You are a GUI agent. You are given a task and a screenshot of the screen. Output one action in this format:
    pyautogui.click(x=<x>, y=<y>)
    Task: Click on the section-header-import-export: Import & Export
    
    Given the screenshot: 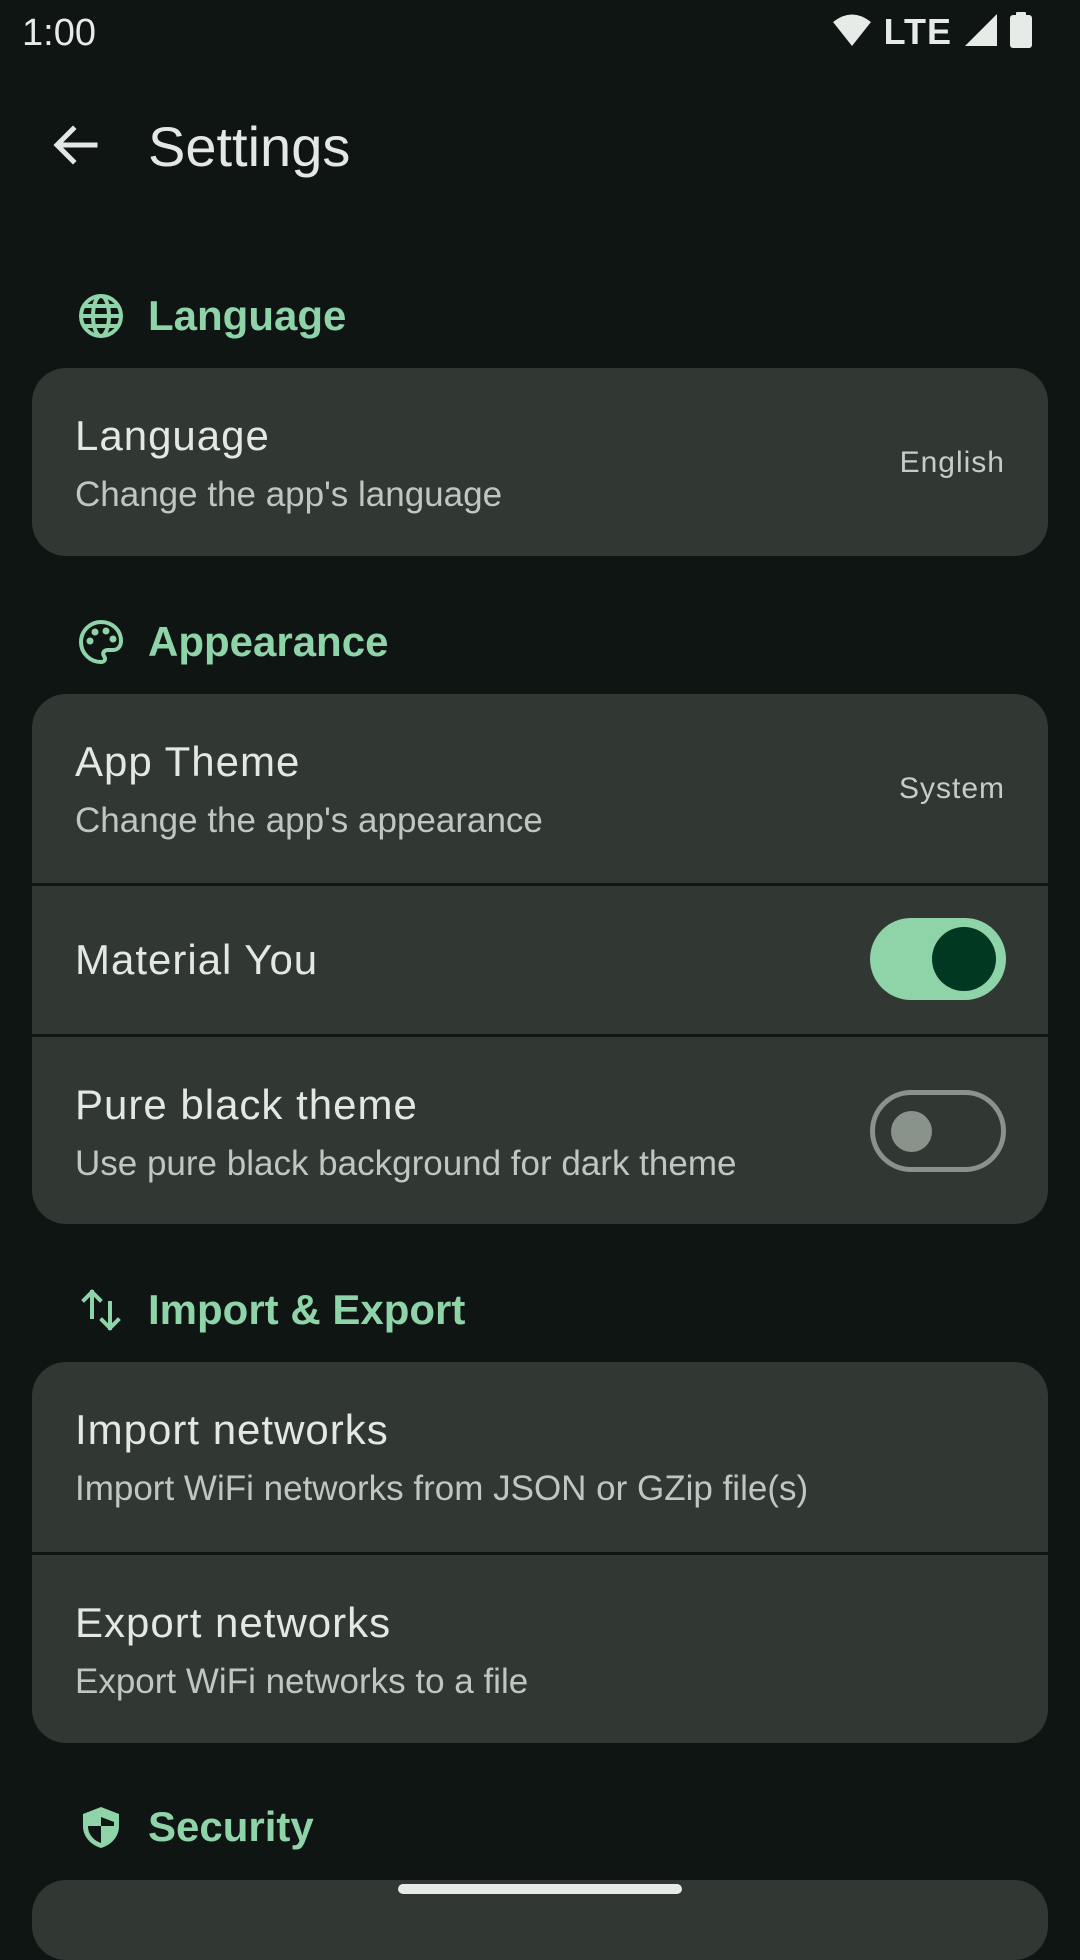 What is the action you would take?
    pyautogui.click(x=270, y=1310)
    